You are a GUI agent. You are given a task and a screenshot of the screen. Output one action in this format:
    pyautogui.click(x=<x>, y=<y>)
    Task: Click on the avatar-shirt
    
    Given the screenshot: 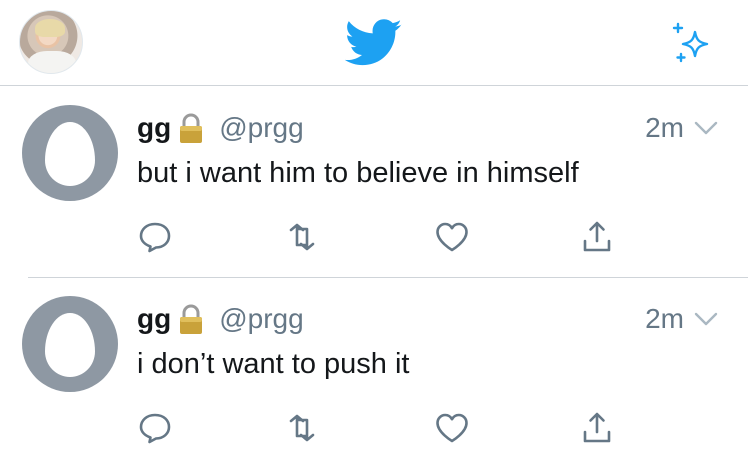 What is the action you would take?
    pyautogui.click(x=52, y=62)
    